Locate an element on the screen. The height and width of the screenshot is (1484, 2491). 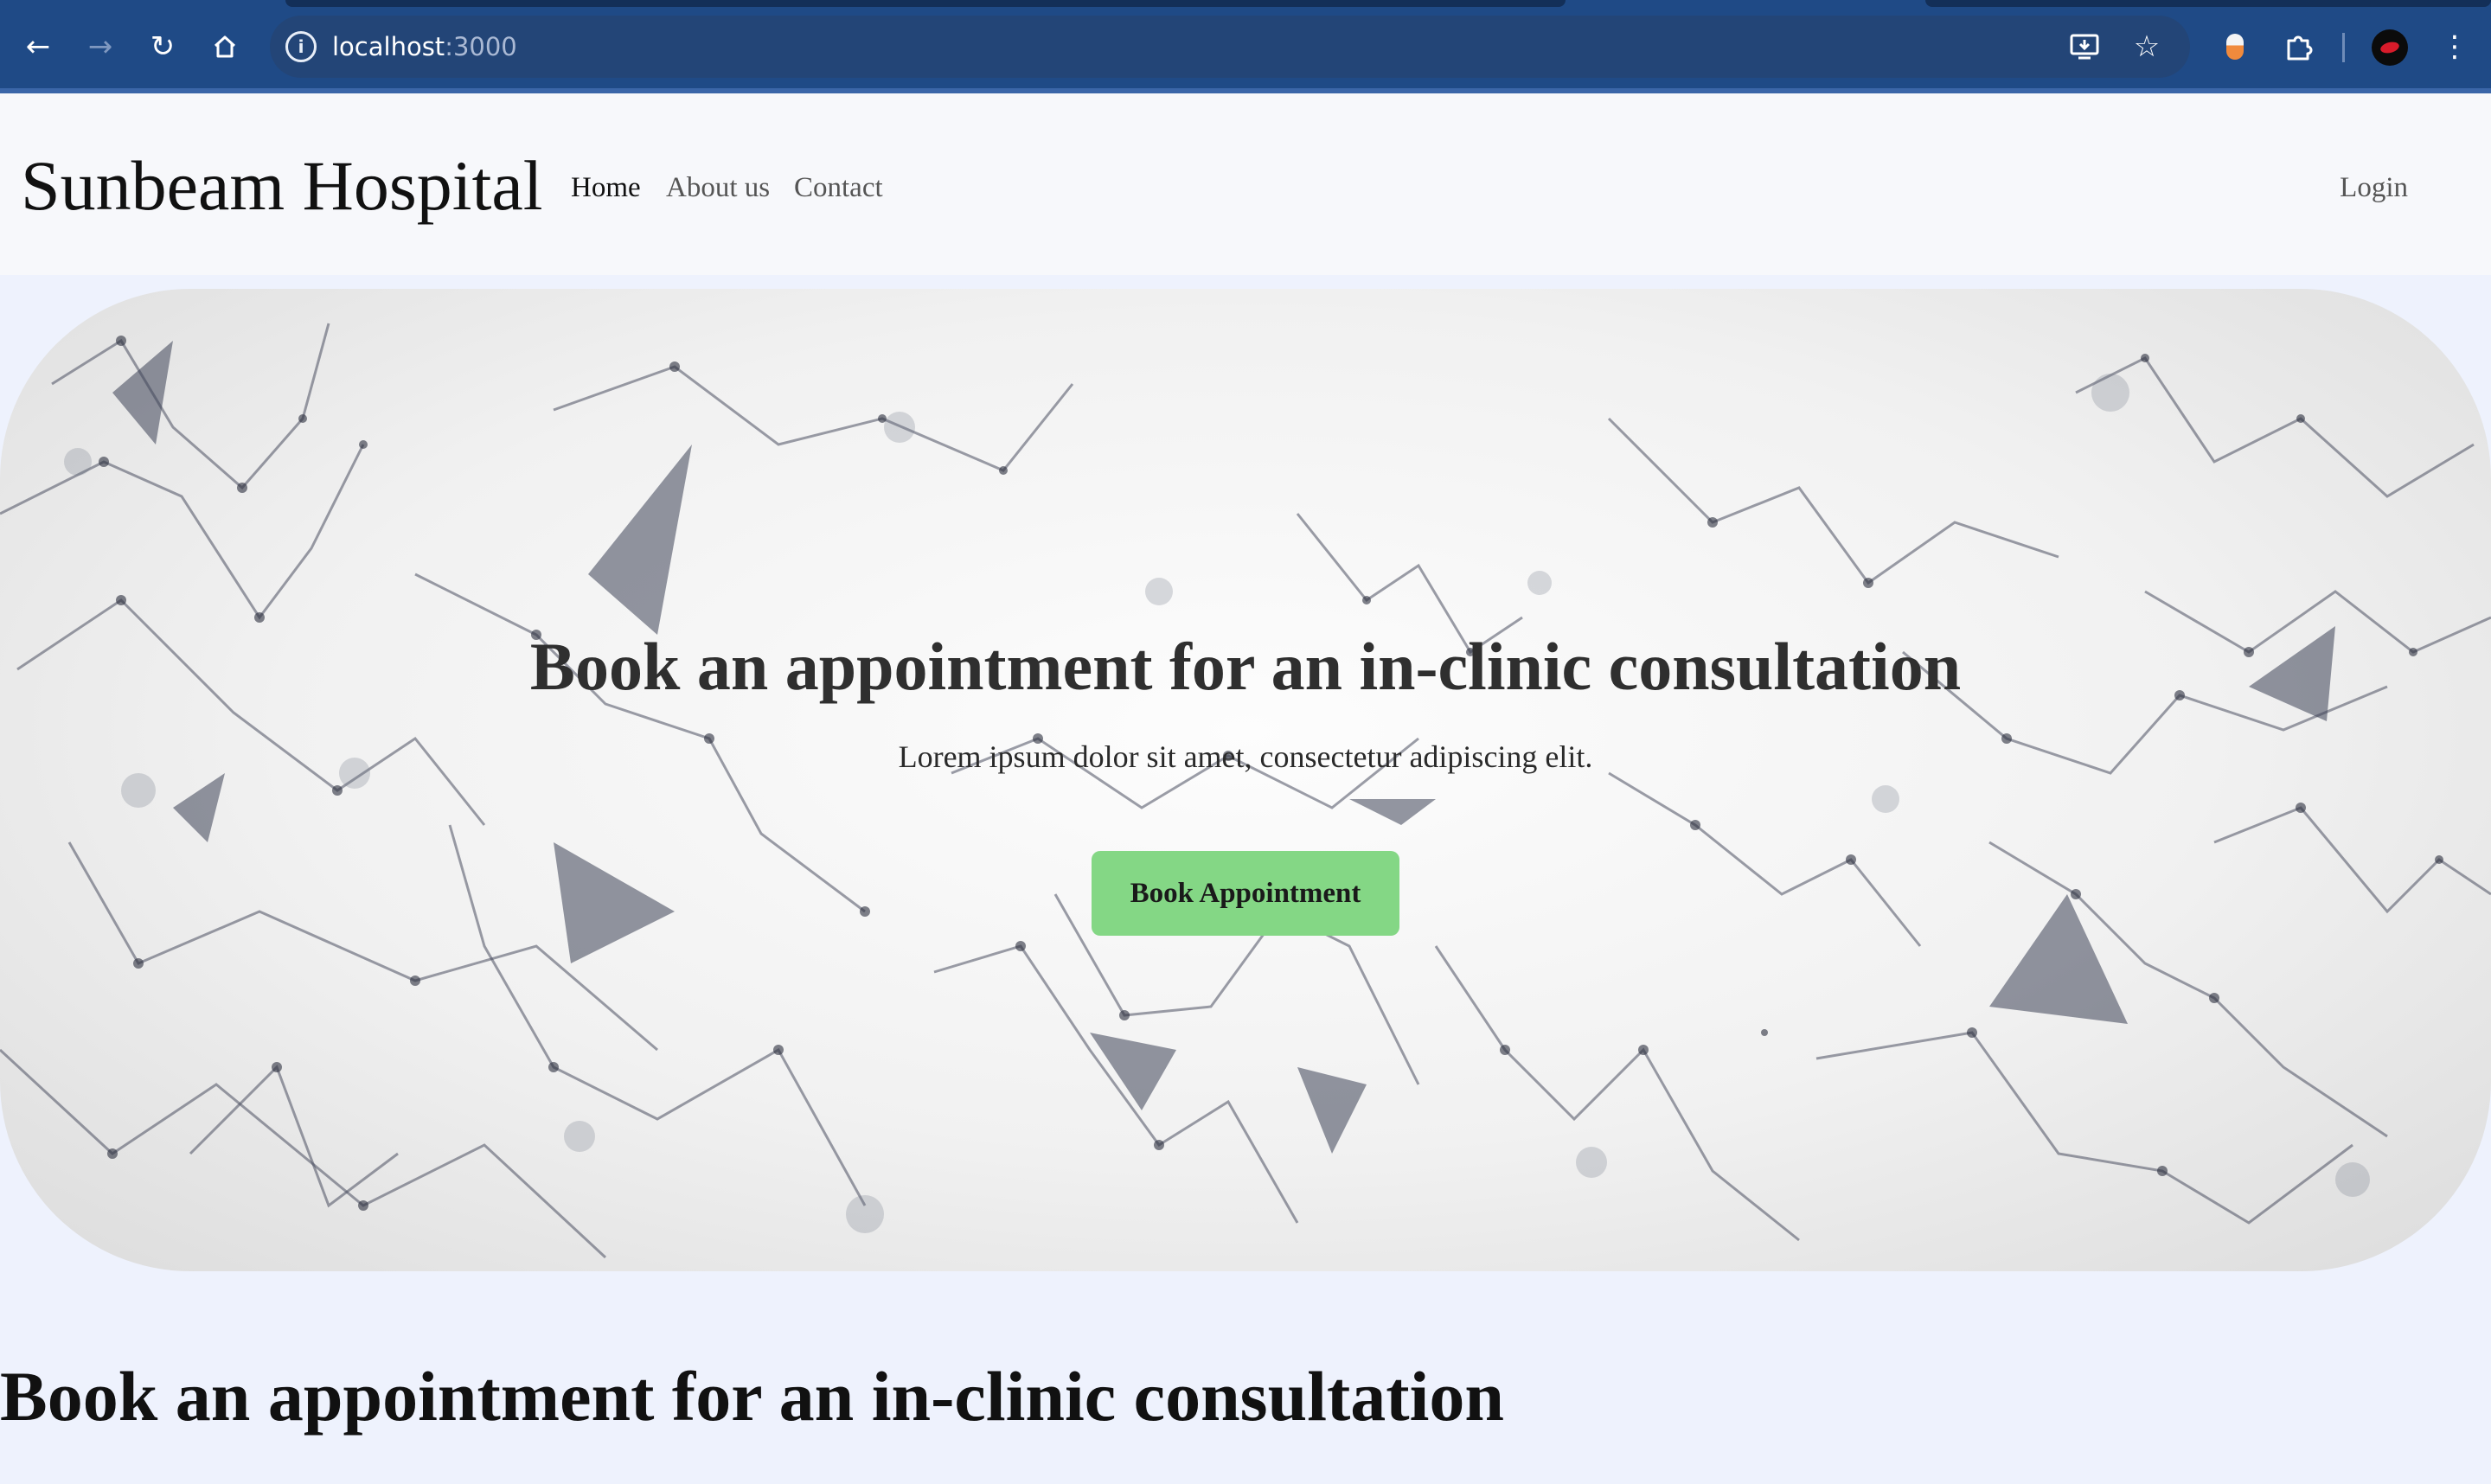
browser-toolbar: ← → ↻ i localhost:3000 ☆ ⋮ is located at coordinates (1246, 44).